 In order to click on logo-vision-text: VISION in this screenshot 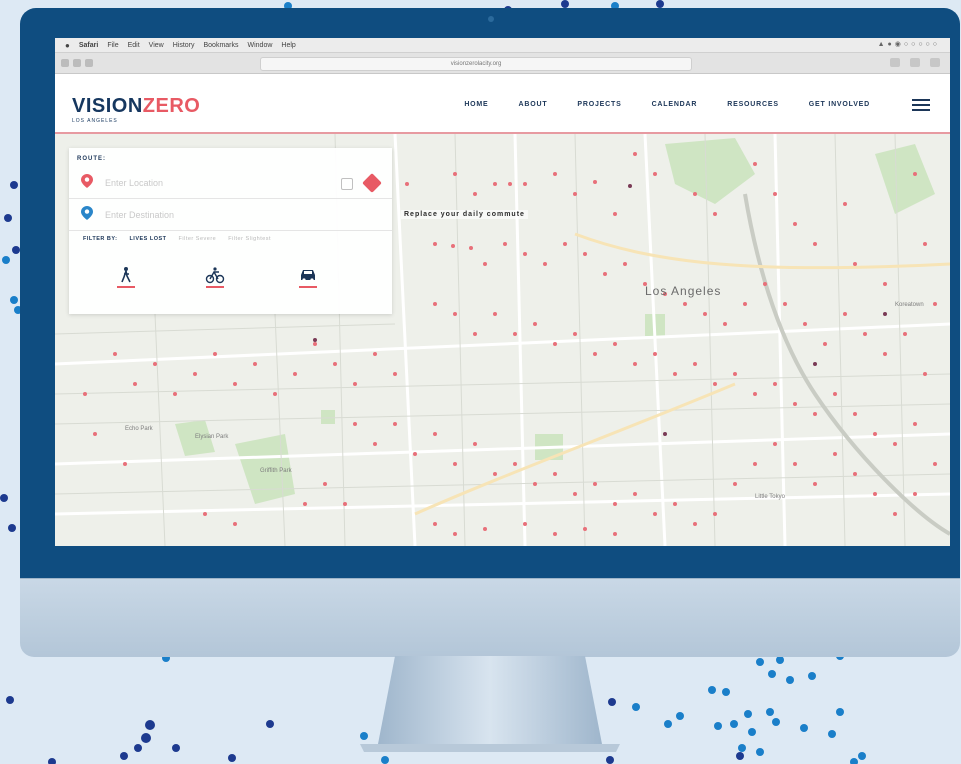, I will do `click(107, 106)`.